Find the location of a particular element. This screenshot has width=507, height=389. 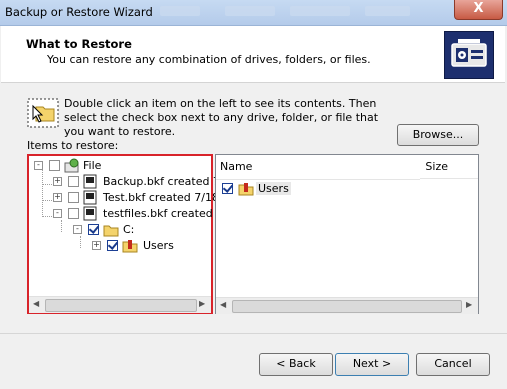

list-checkbox is located at coordinates (227, 188).